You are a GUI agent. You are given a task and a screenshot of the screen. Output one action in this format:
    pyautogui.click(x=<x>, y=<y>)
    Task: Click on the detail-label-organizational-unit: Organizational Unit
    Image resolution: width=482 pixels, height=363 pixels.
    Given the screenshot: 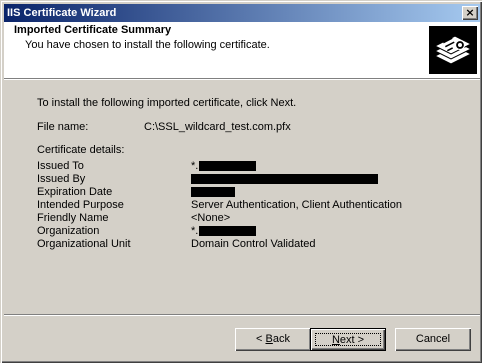 What is the action you would take?
    pyautogui.click(x=84, y=244)
    